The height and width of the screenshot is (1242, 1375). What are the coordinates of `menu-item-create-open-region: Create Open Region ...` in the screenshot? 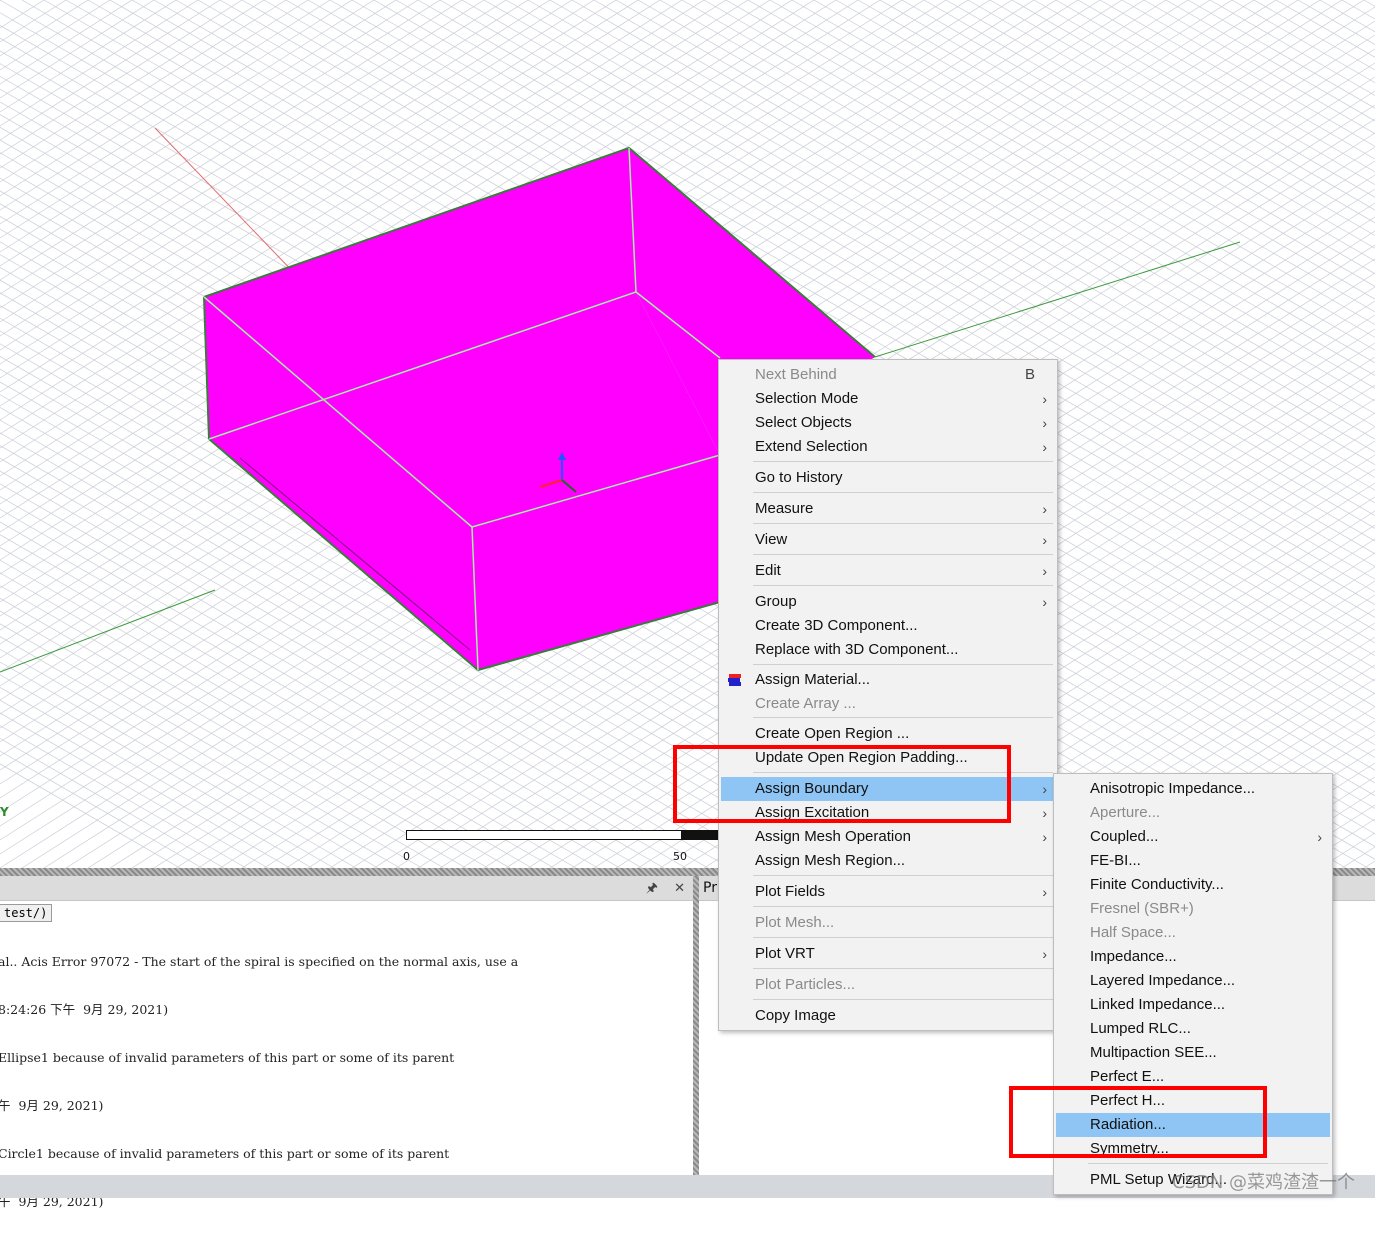 It's located at (888, 734).